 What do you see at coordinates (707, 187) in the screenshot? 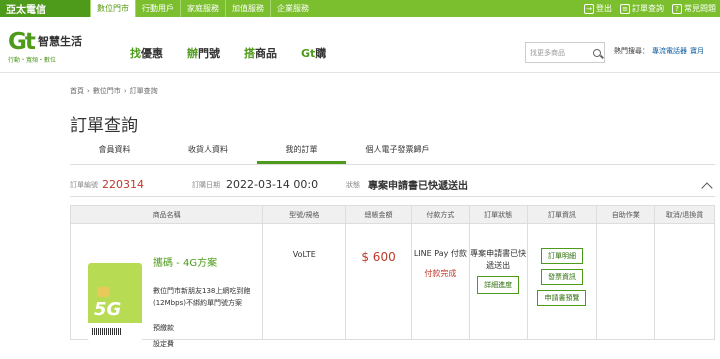
I see `chevron-up-icon` at bounding box center [707, 187].